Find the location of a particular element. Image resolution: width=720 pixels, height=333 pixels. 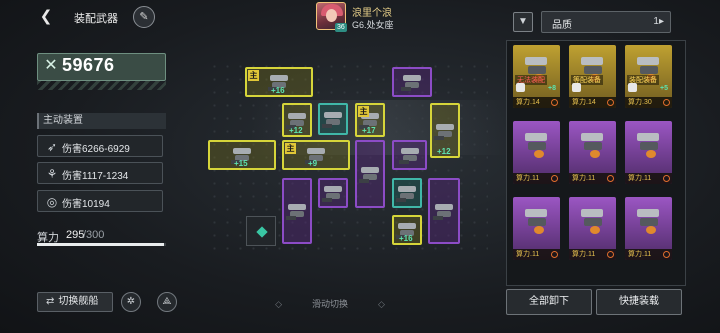

stat-row-missile: ➶ 伤害6266-6929 is located at coordinates (100, 146).